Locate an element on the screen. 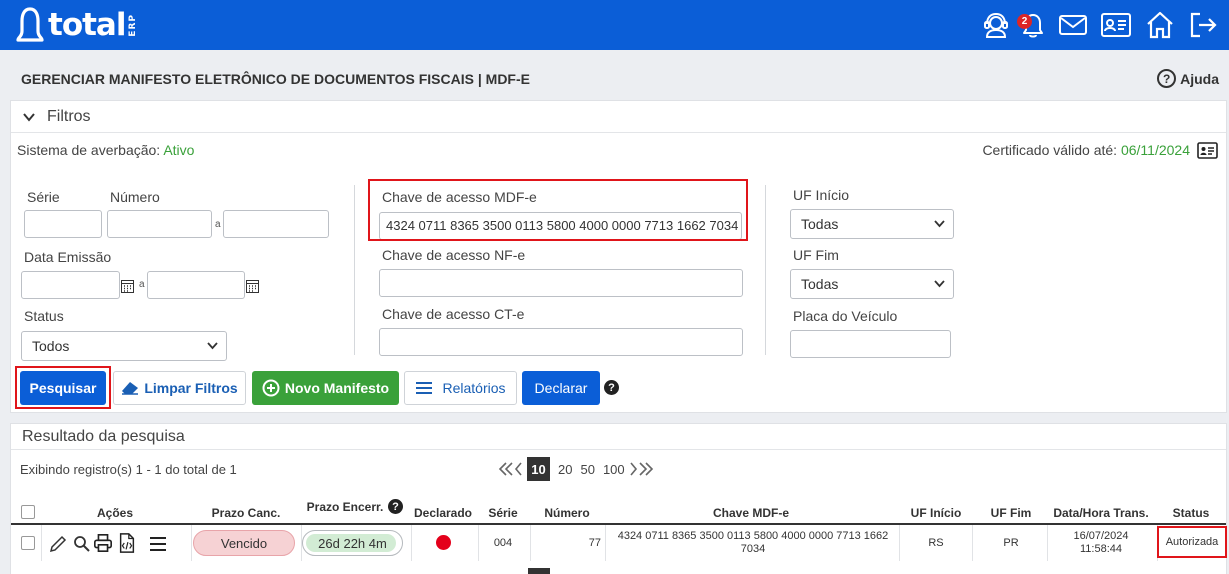  declarar-button: Declarar is located at coordinates (561, 388).